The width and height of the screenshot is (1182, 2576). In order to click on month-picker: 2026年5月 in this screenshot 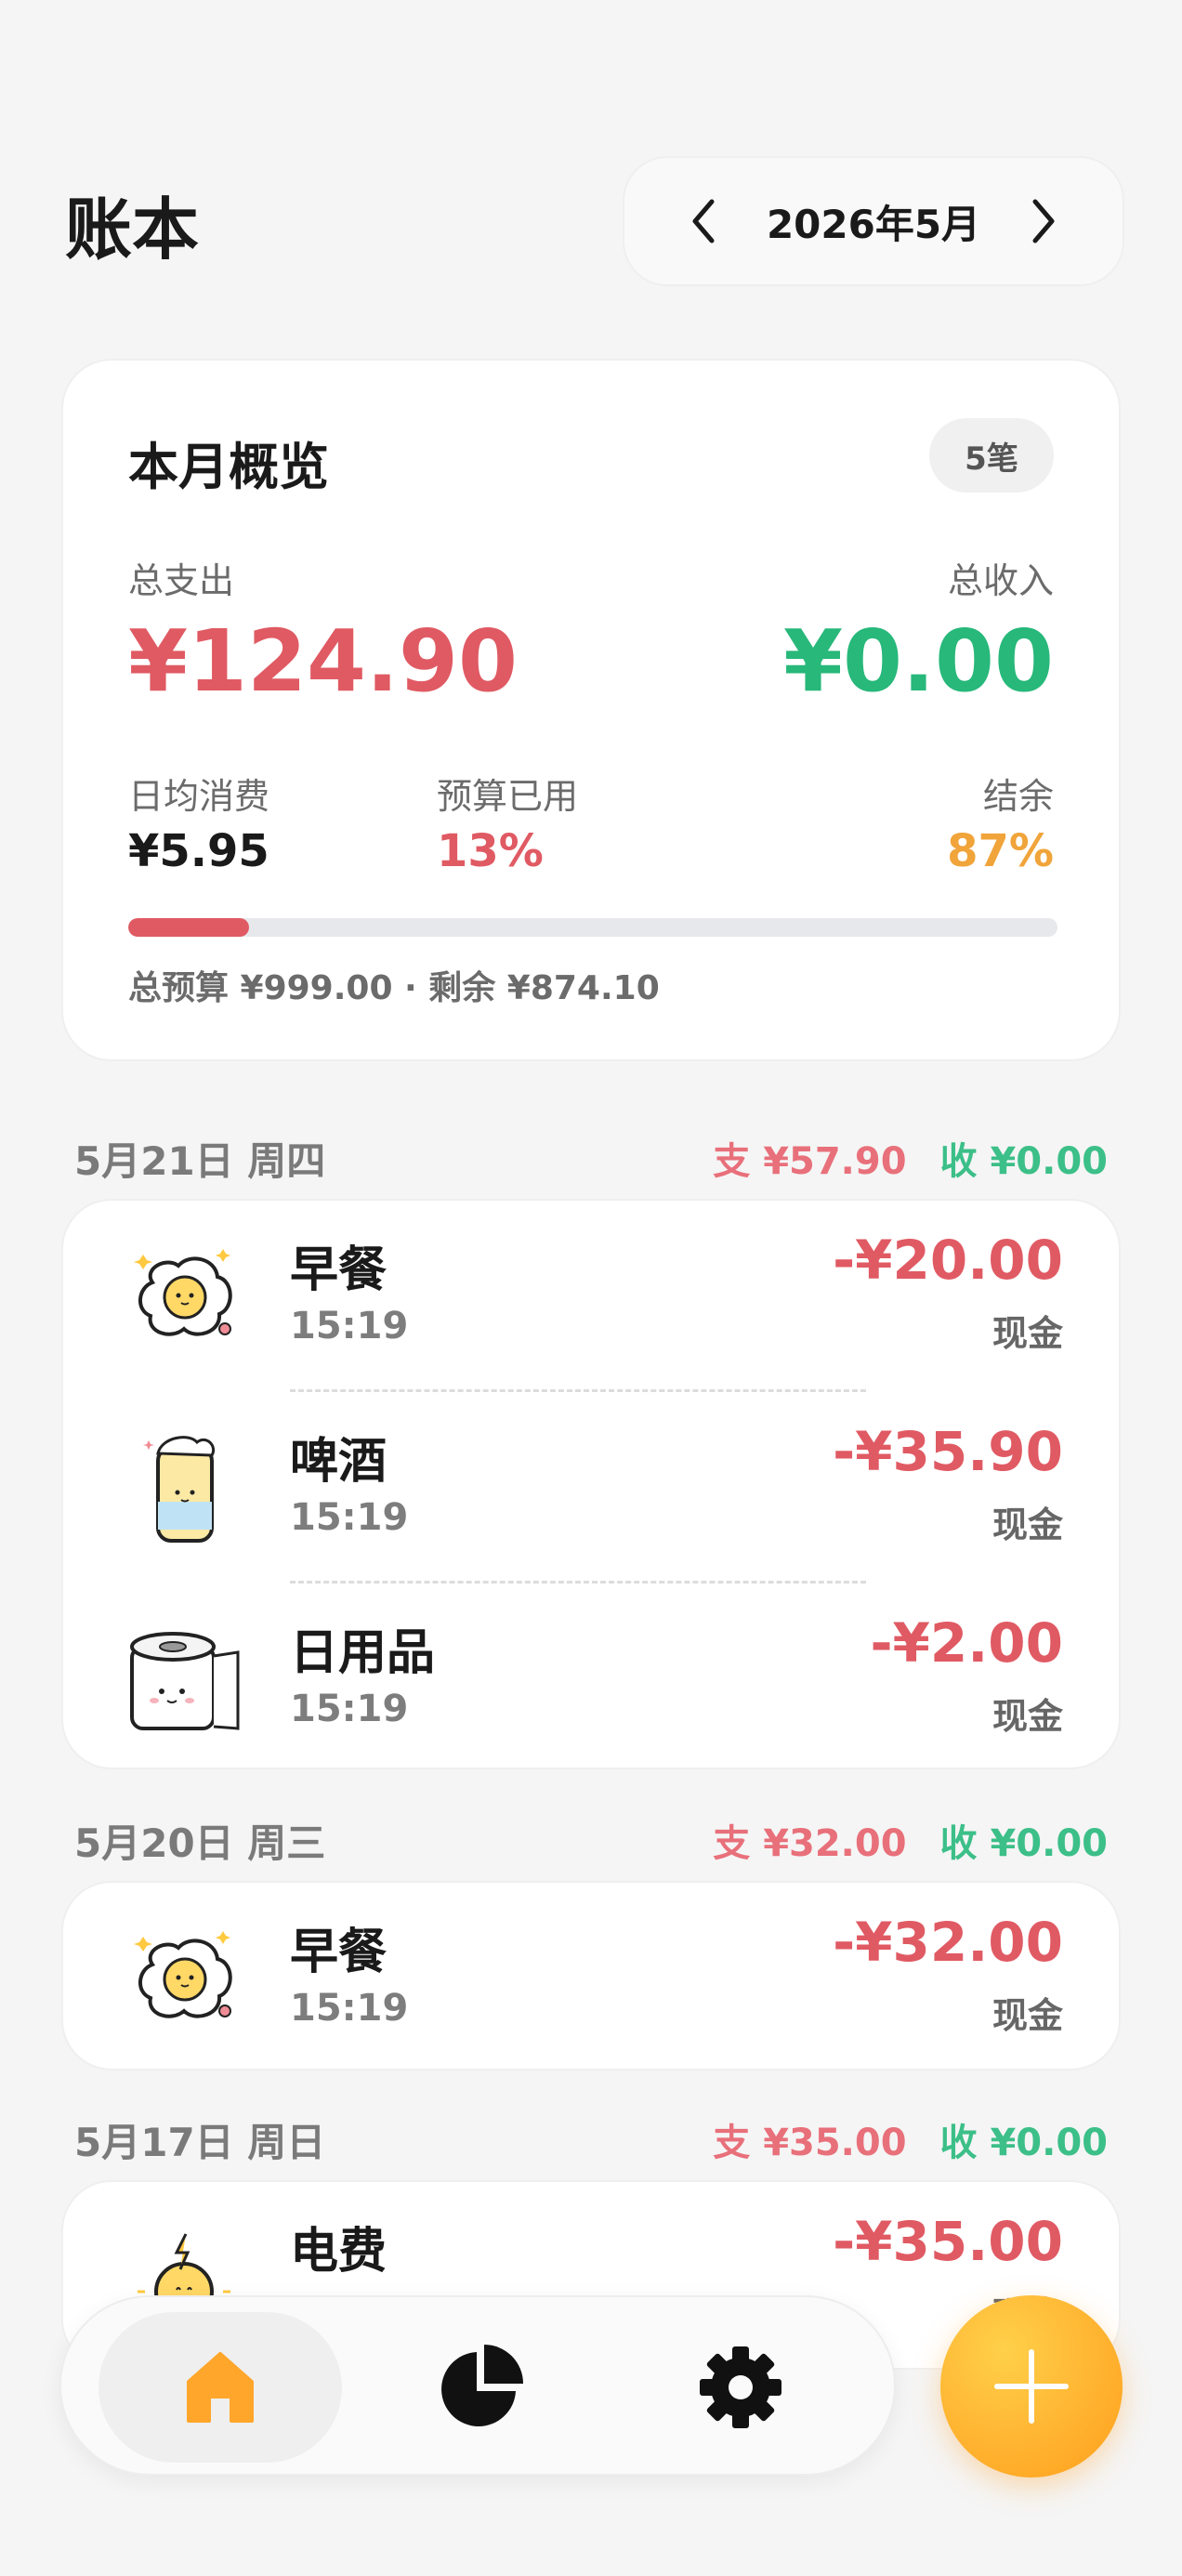, I will do `click(873, 221)`.